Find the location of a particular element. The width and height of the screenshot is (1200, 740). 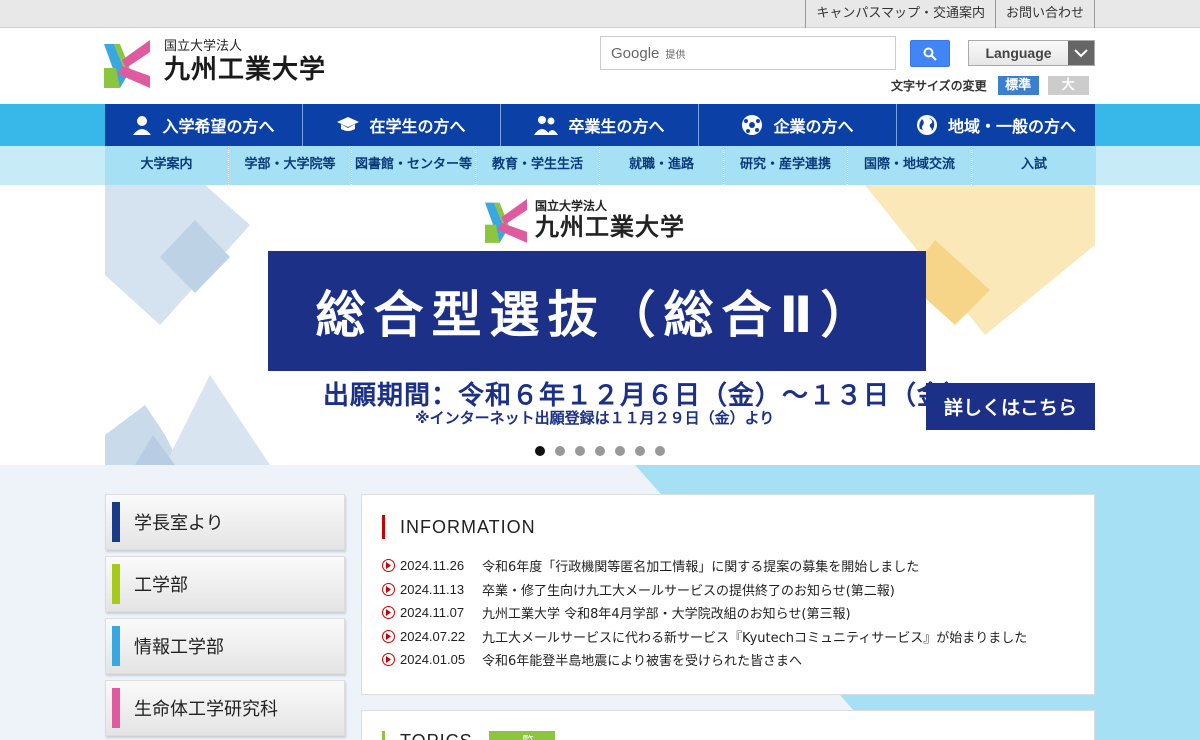

search-button is located at coordinates (930, 53).